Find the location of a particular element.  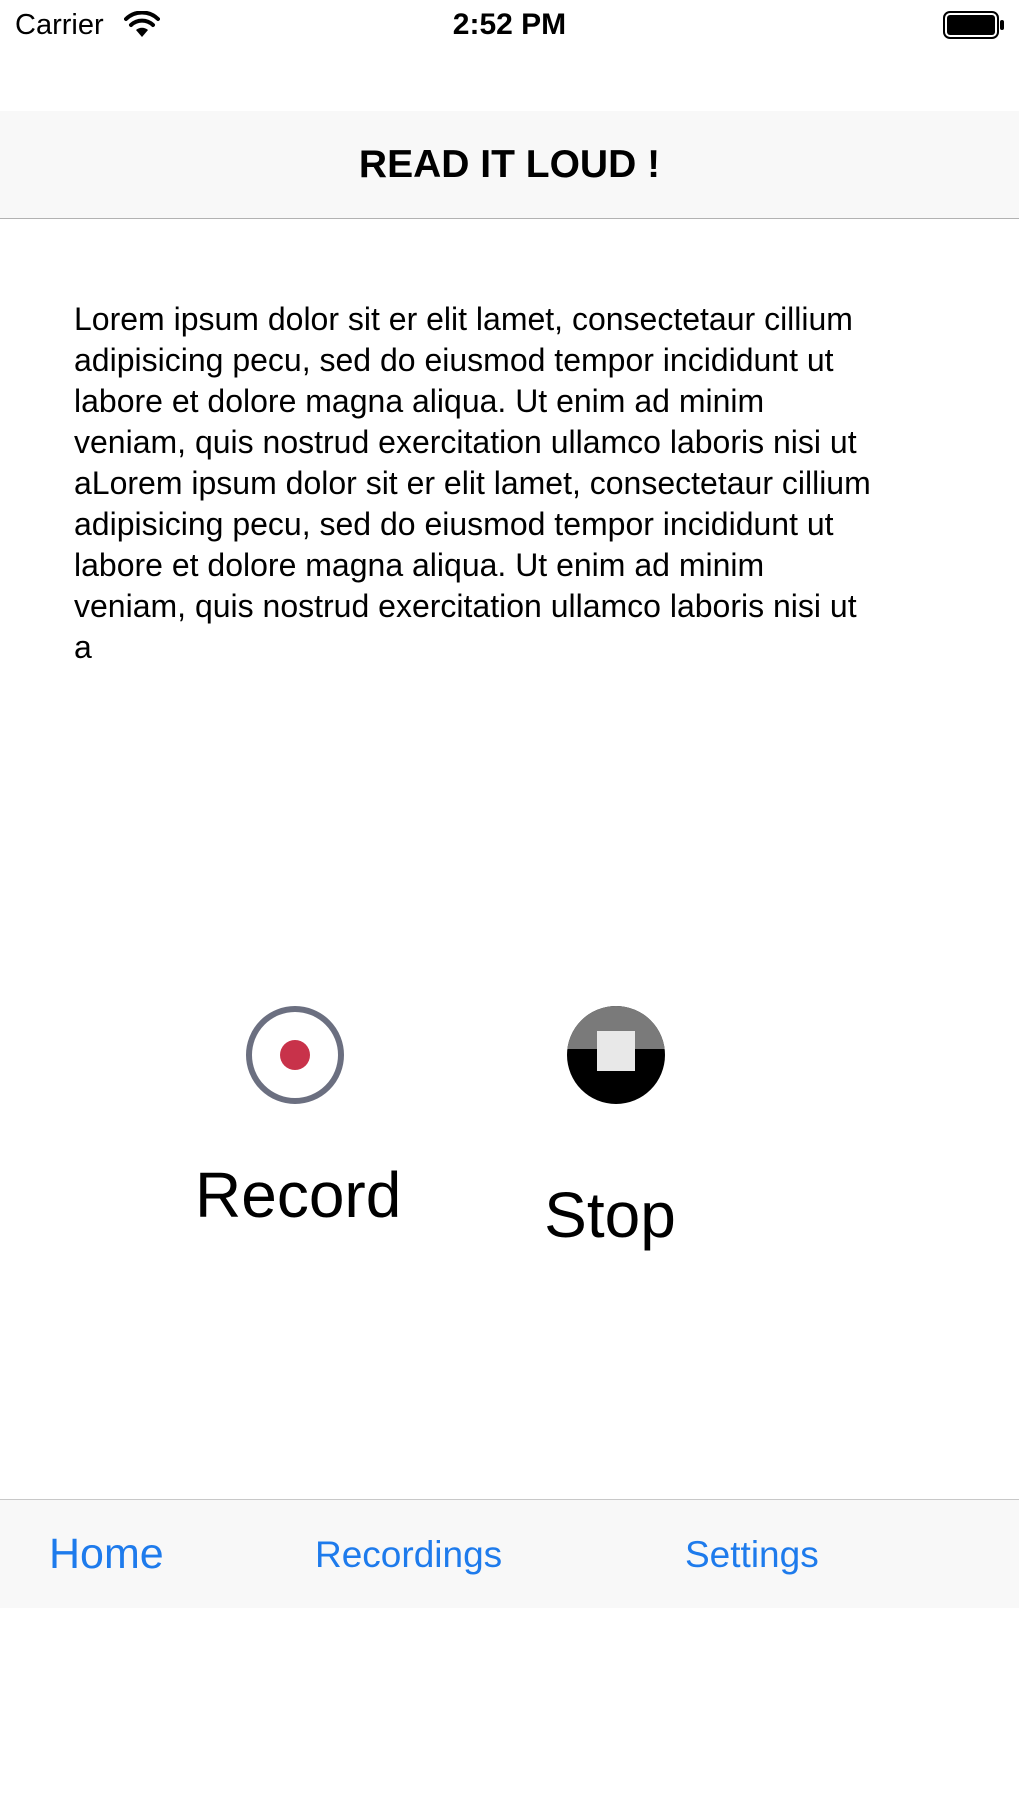

stop-icon is located at coordinates (616, 1055).